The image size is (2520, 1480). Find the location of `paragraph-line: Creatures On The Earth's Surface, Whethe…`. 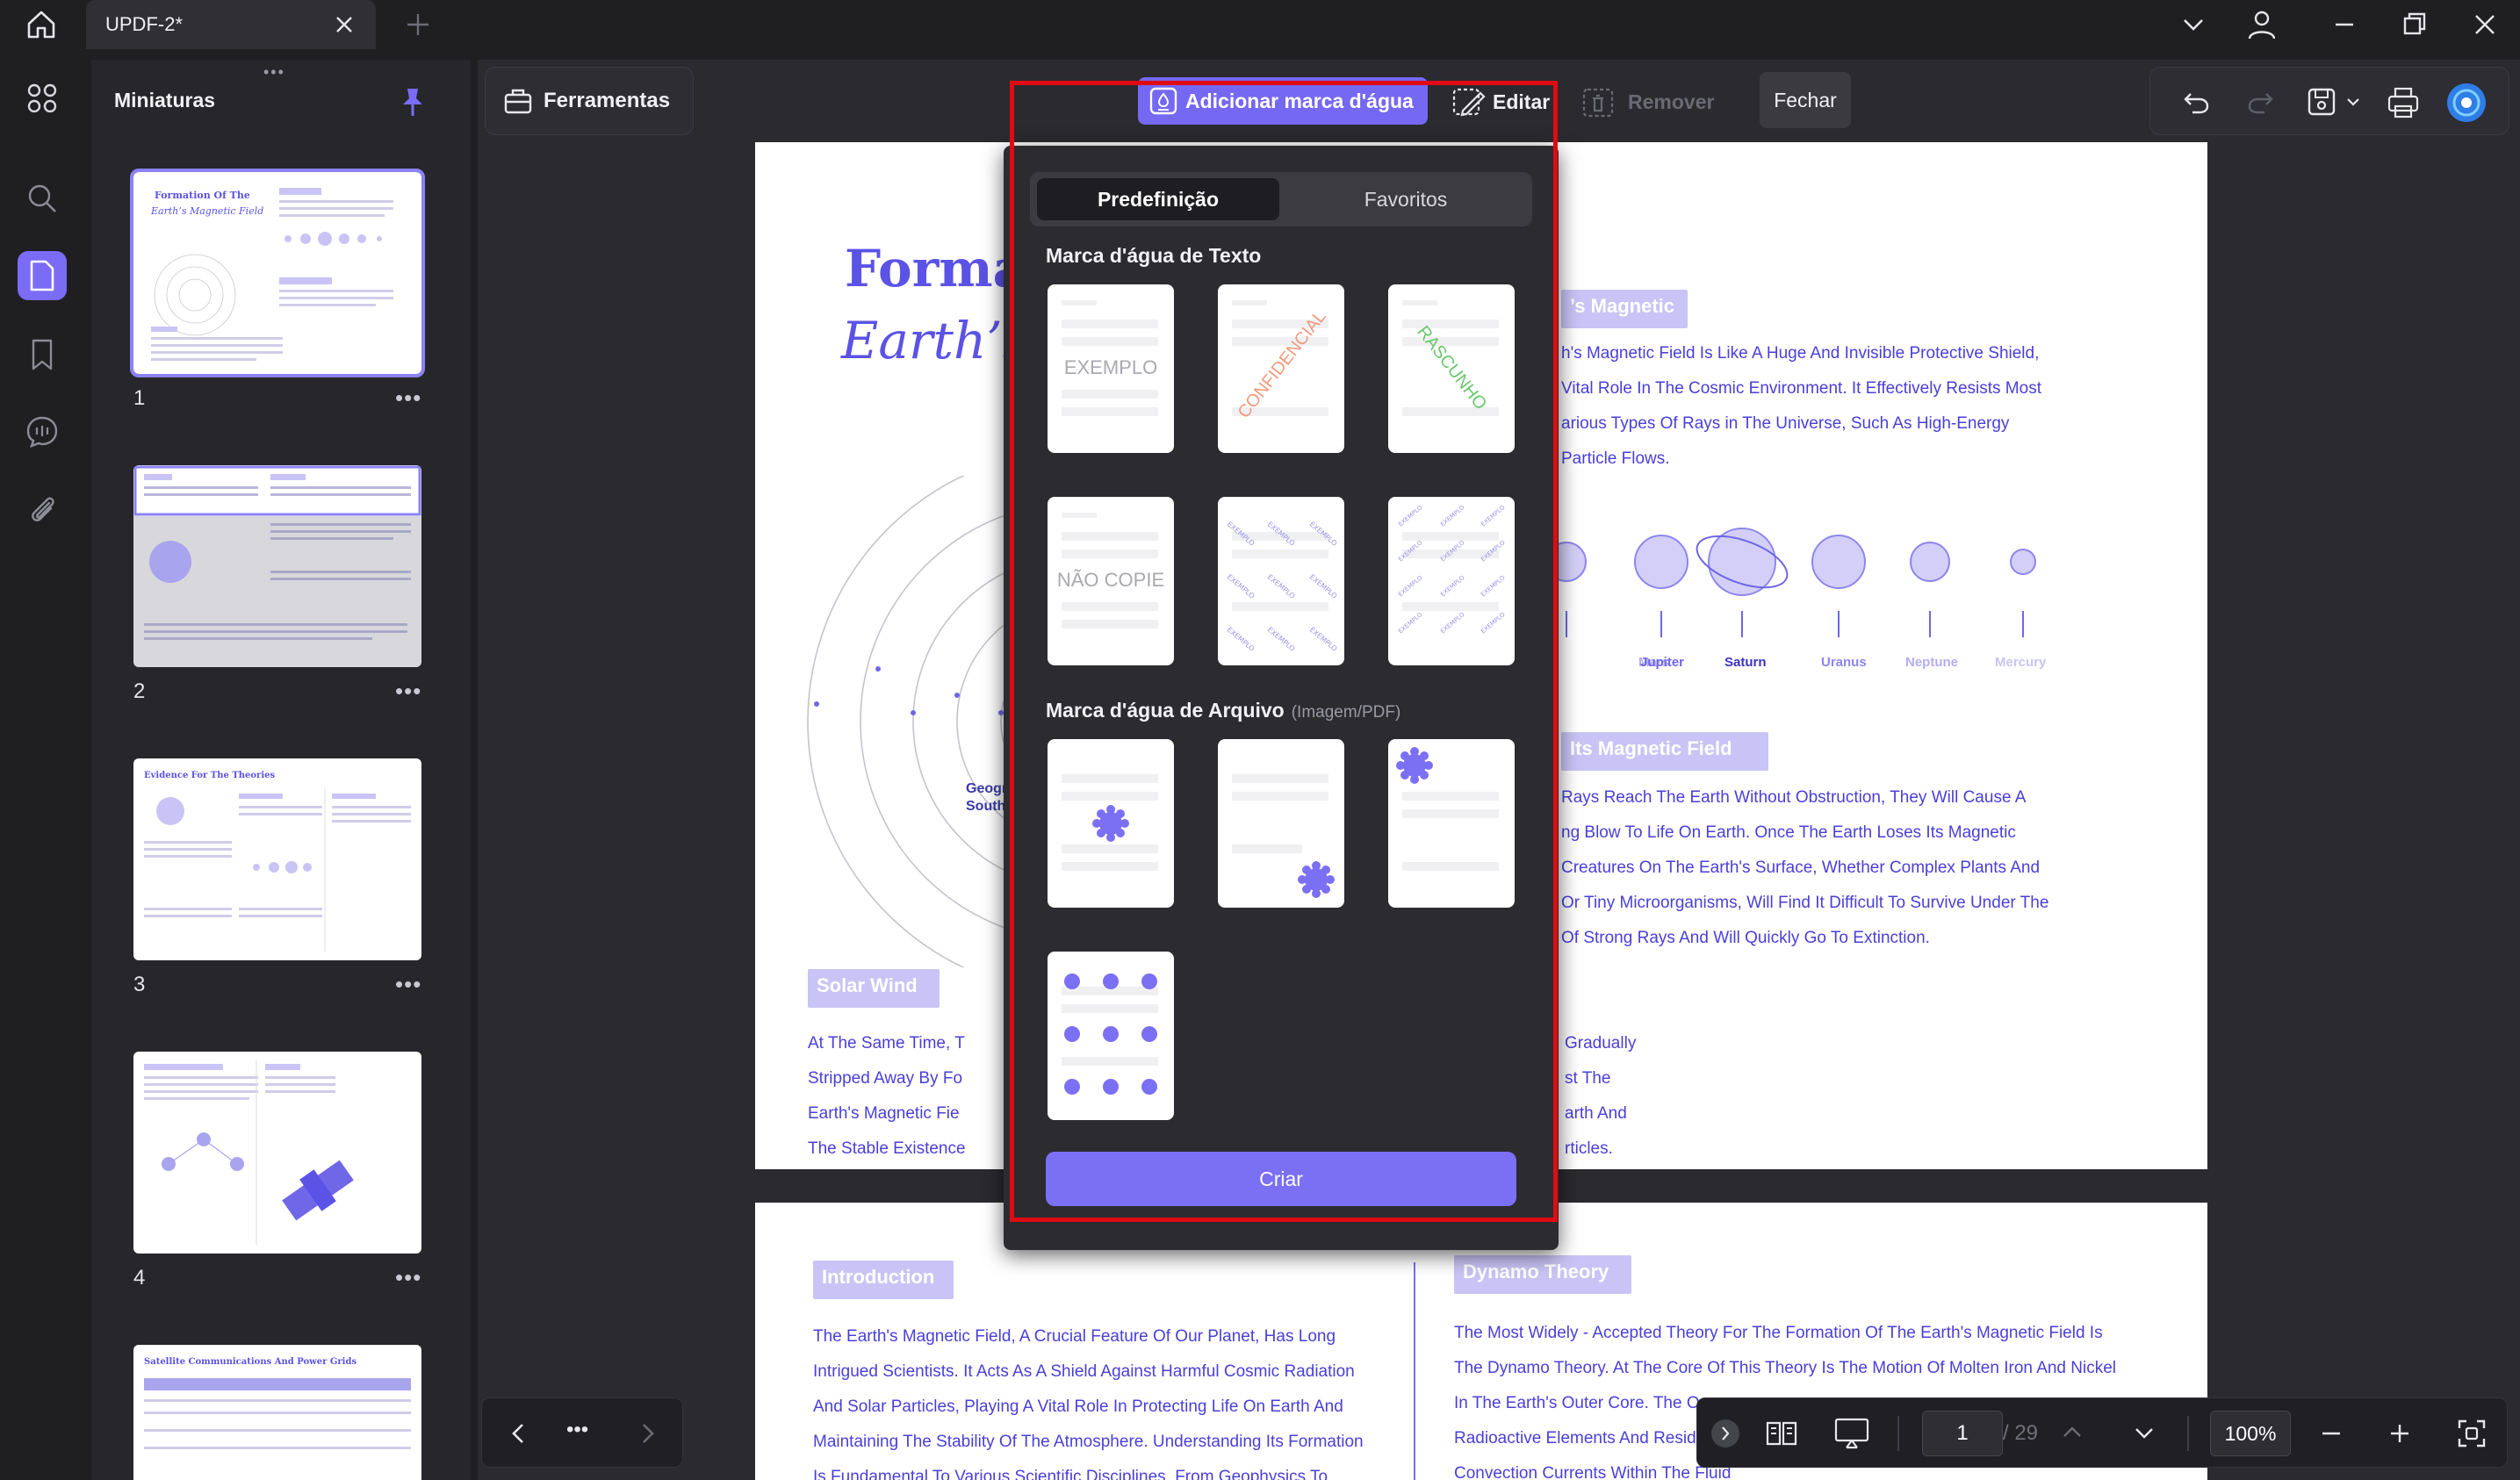

paragraph-line: Creatures On The Earth's Surface, Whethe… is located at coordinates (1801, 868).